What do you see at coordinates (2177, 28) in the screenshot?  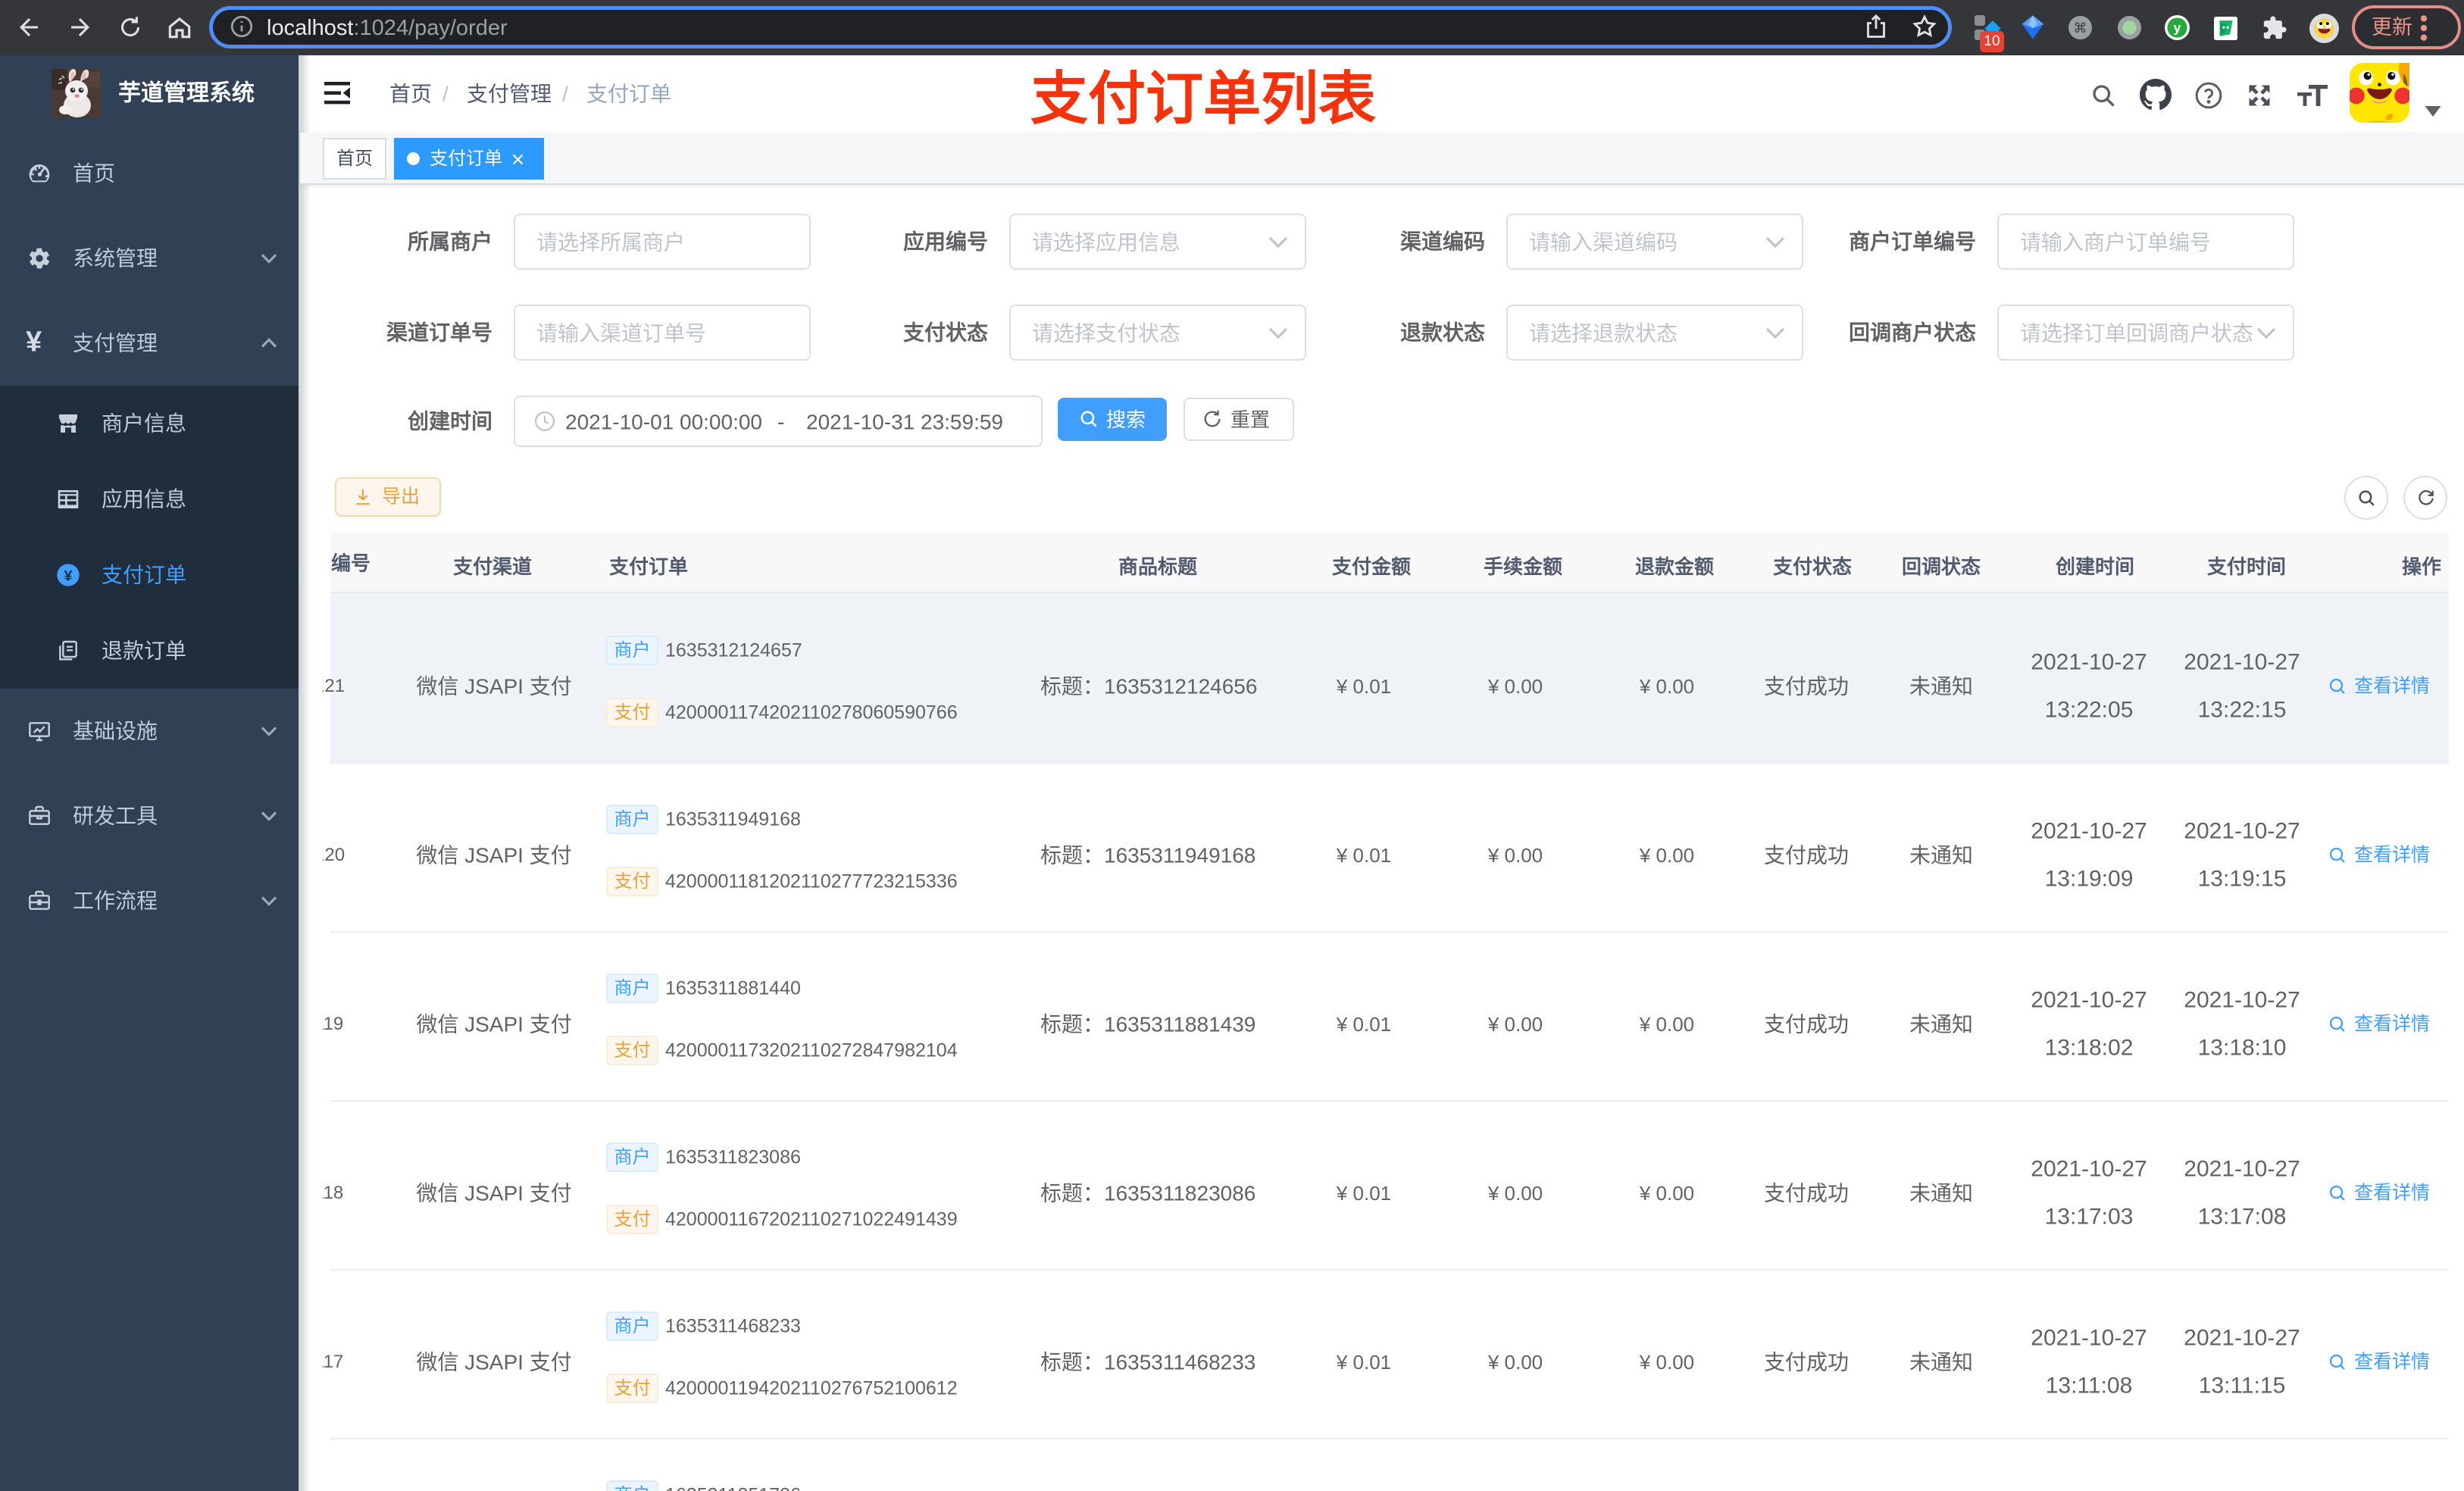 I see `svg-text: y` at bounding box center [2177, 28].